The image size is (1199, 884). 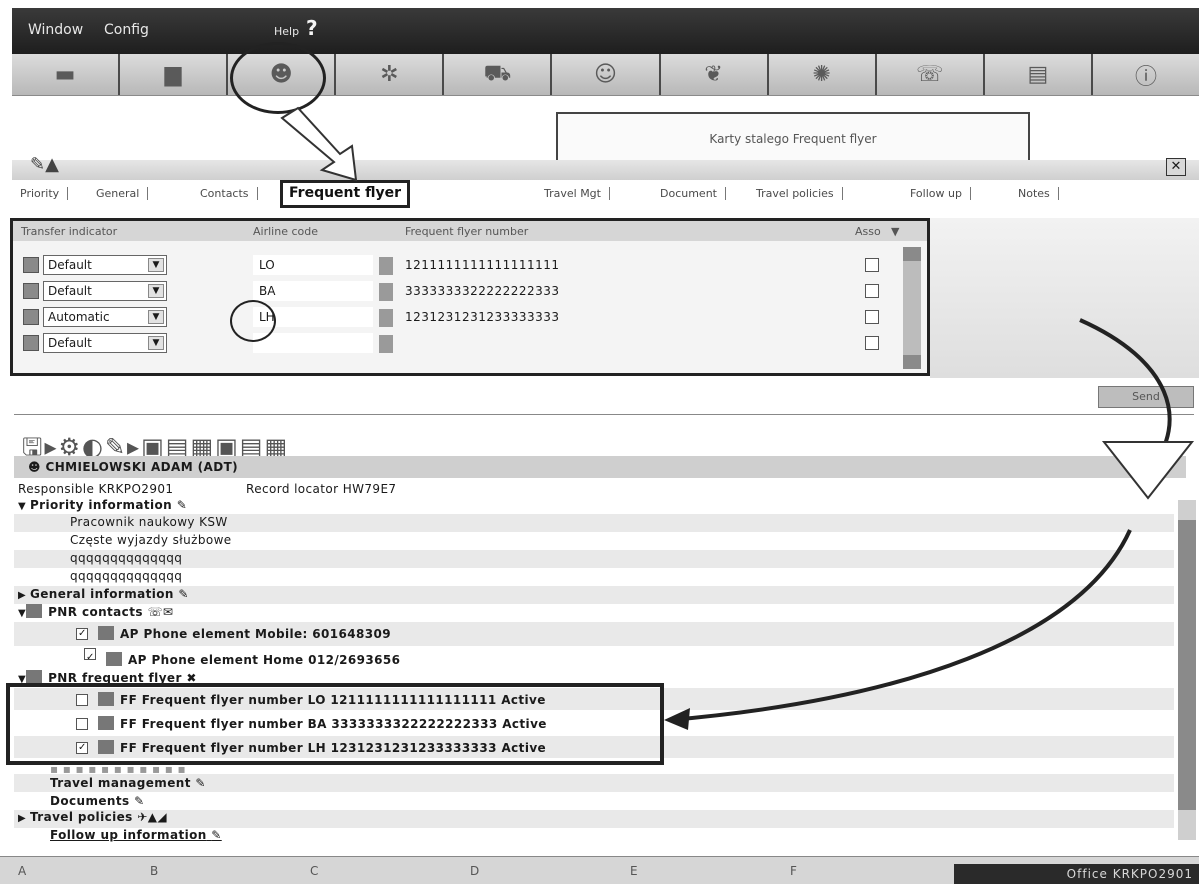 What do you see at coordinates (1148, 470) in the screenshot?
I see `arrow-head-white` at bounding box center [1148, 470].